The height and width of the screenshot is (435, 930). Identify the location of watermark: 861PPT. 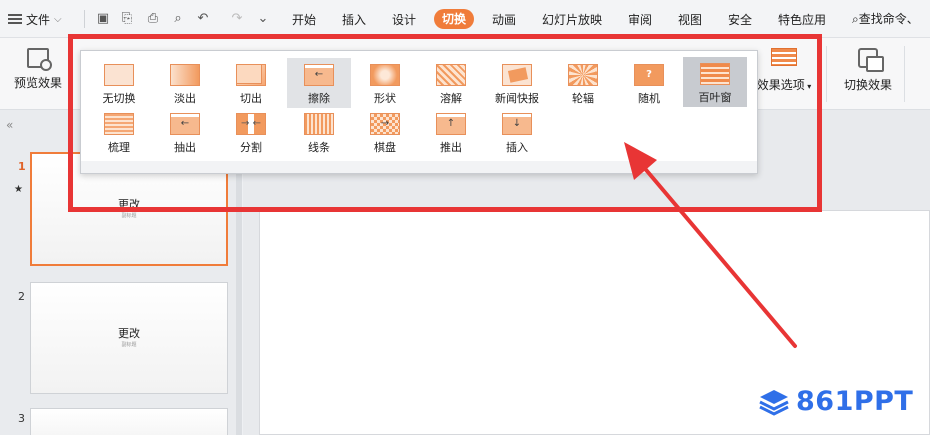
(835, 401).